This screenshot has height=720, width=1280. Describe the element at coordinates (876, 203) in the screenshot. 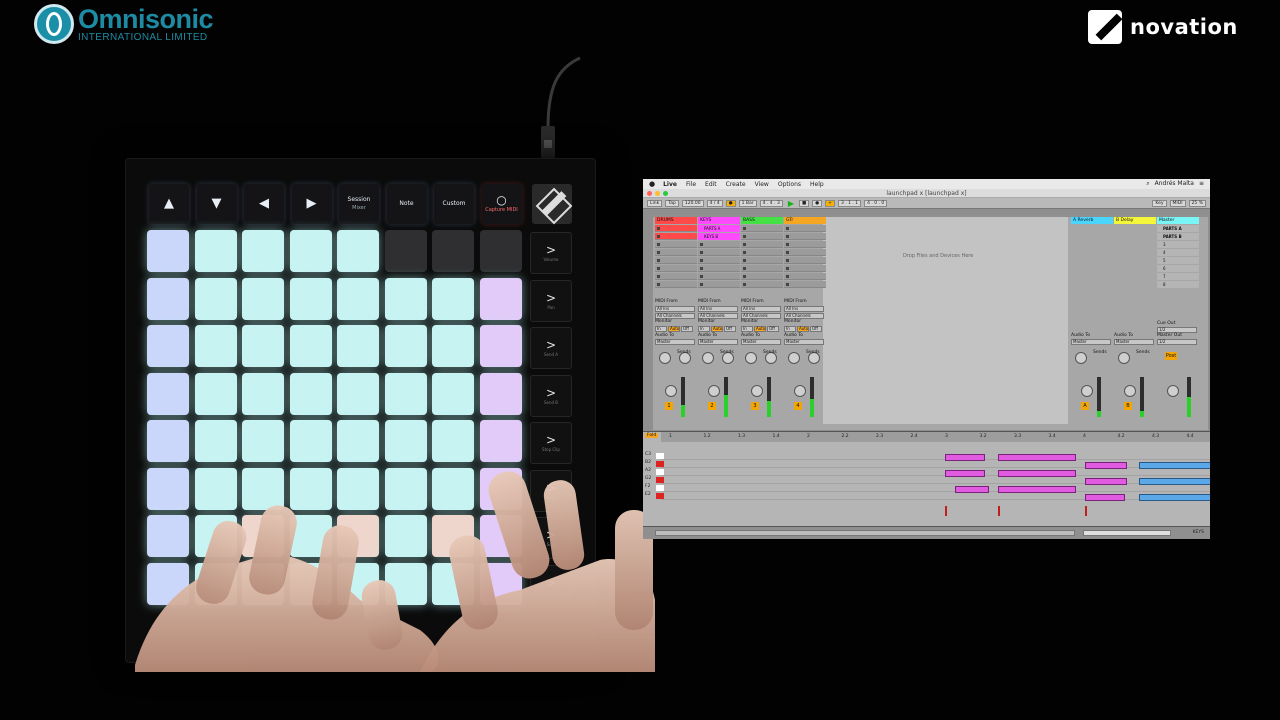

I see `loop-length-field: 4 . 0 . 0` at that location.